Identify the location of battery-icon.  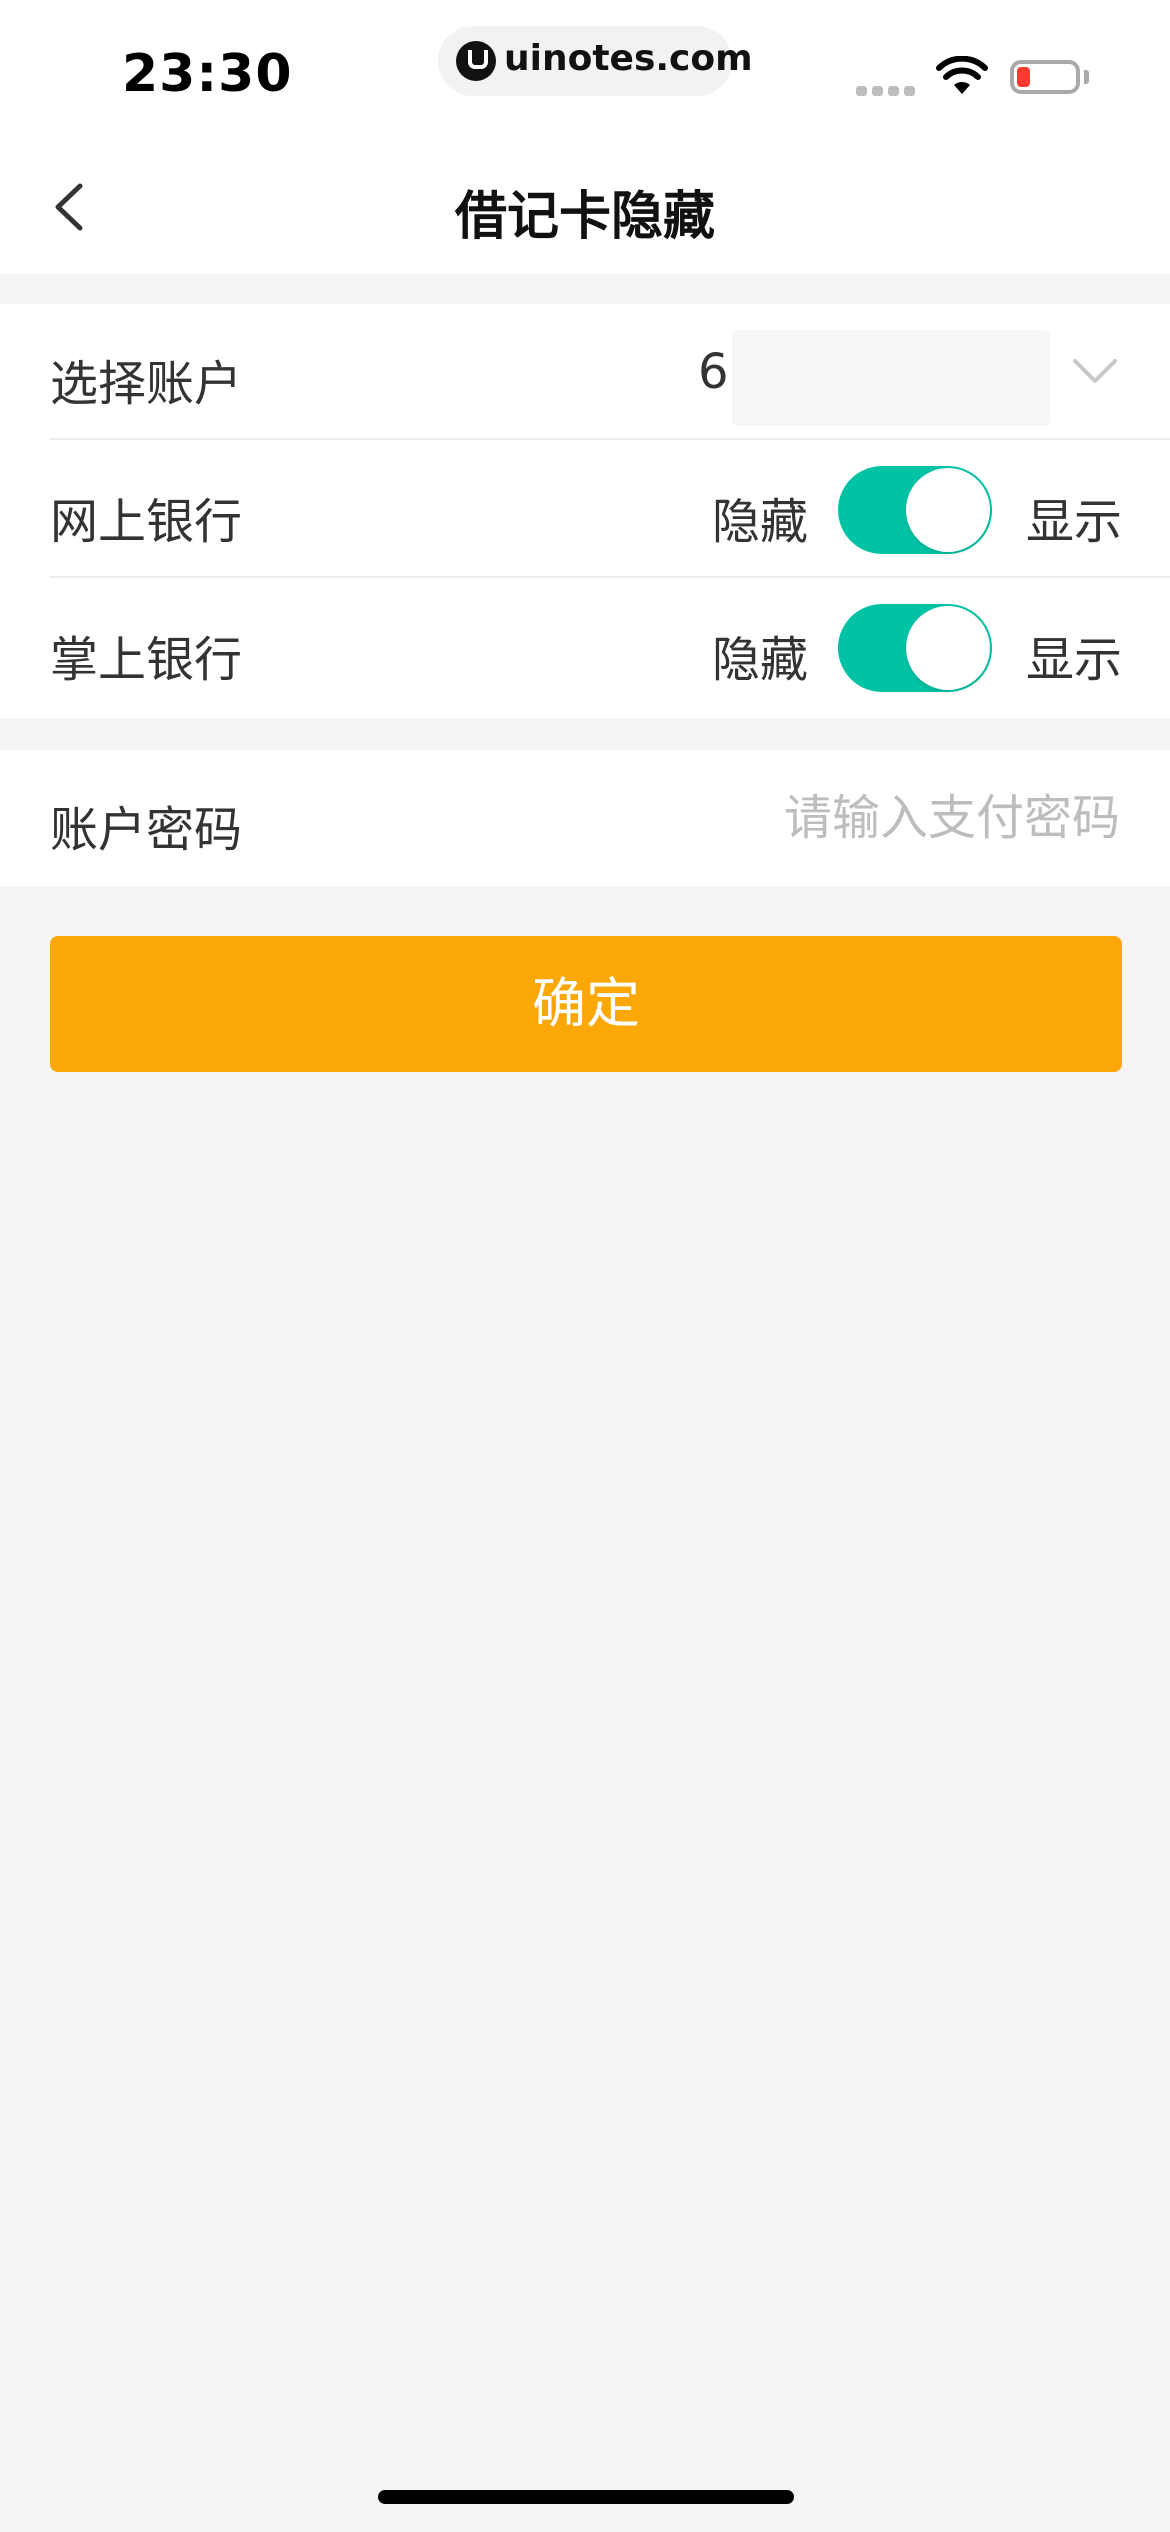
(1045, 77).